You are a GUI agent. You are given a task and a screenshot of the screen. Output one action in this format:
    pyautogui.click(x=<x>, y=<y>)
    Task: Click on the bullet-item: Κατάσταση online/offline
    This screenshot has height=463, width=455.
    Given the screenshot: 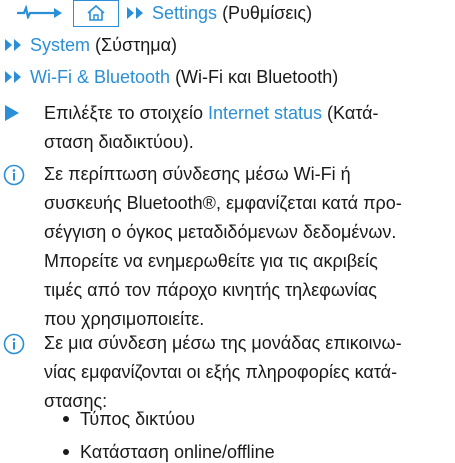 What is the action you would take?
    pyautogui.click(x=177, y=452)
    